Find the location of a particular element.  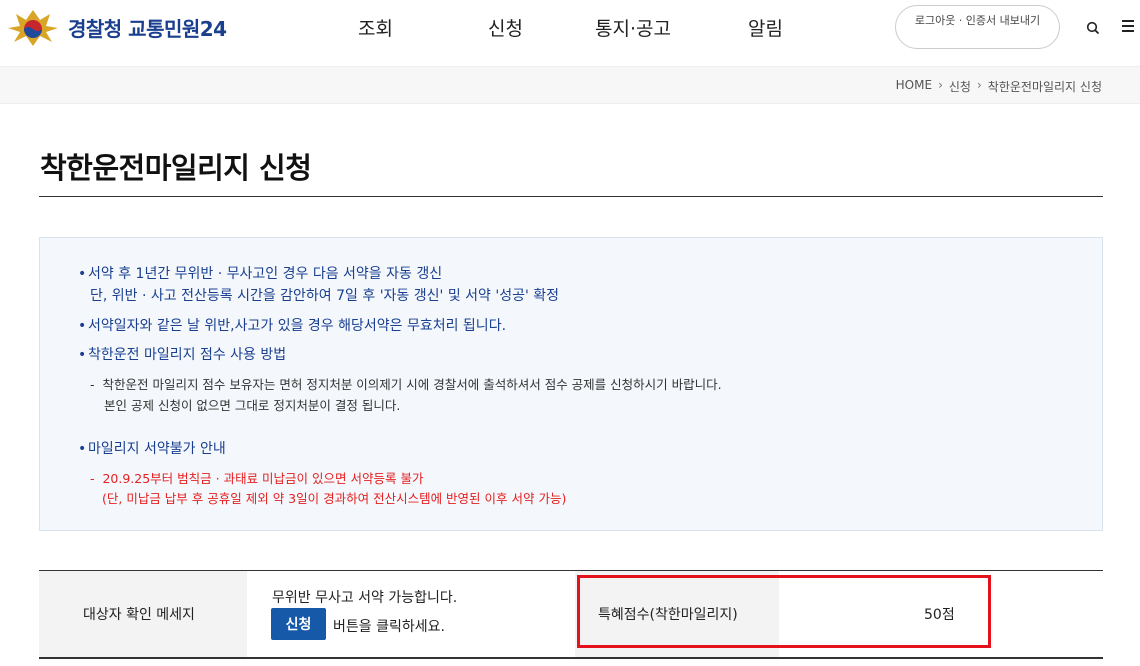

info-bullet-4-sub1: - 20.9.25부터 범칙금 · 과태료 미납금이 있으면 서약등록 불가 is located at coordinates (257, 478).